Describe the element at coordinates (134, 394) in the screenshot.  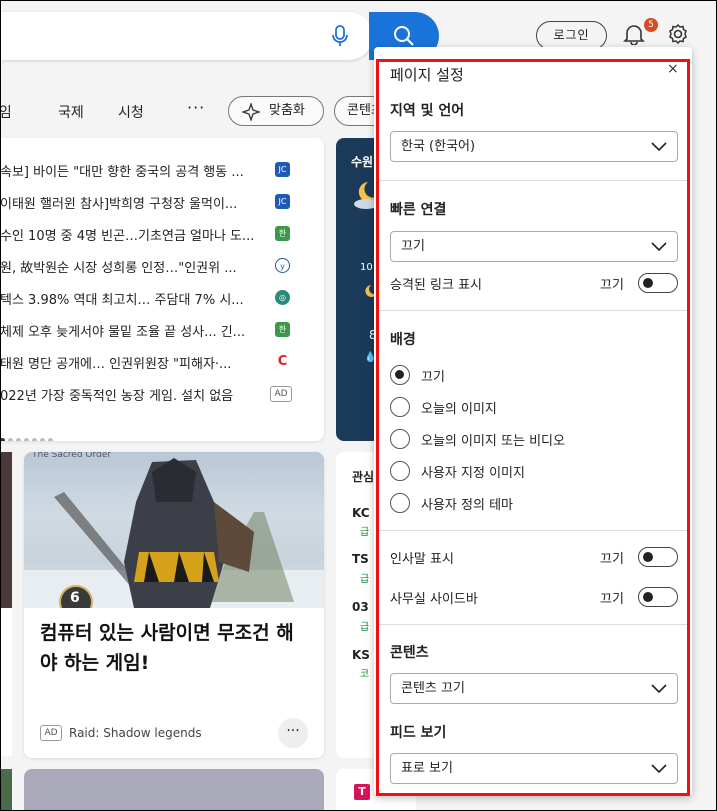
I see `news-headline: 022년 가장 중독적인 농장 게임. 설치 없음` at that location.